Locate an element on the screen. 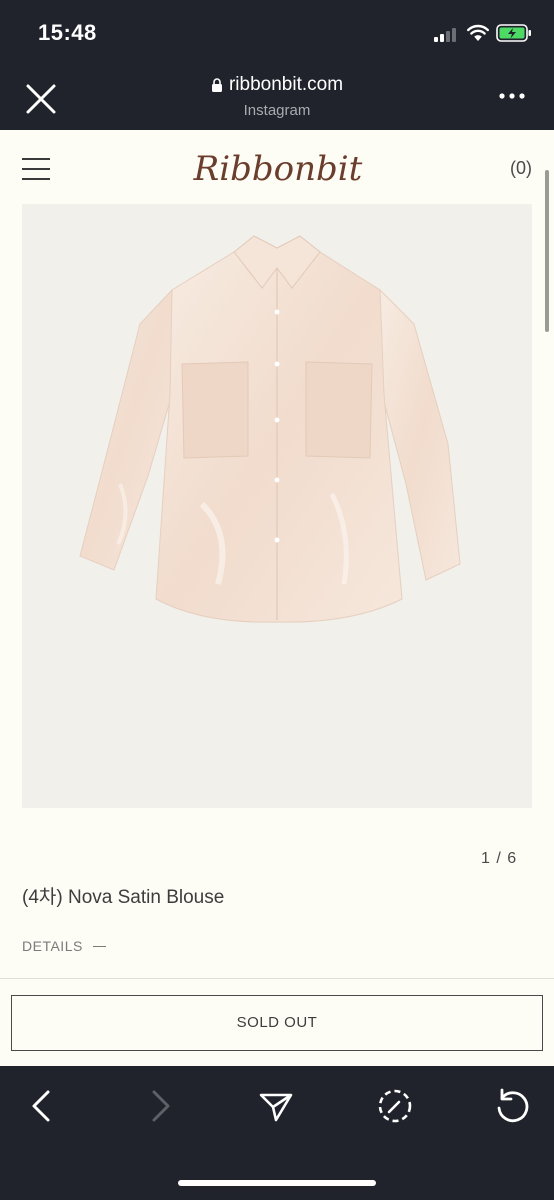 This screenshot has width=554, height=1200. compass-icon is located at coordinates (395, 1106).